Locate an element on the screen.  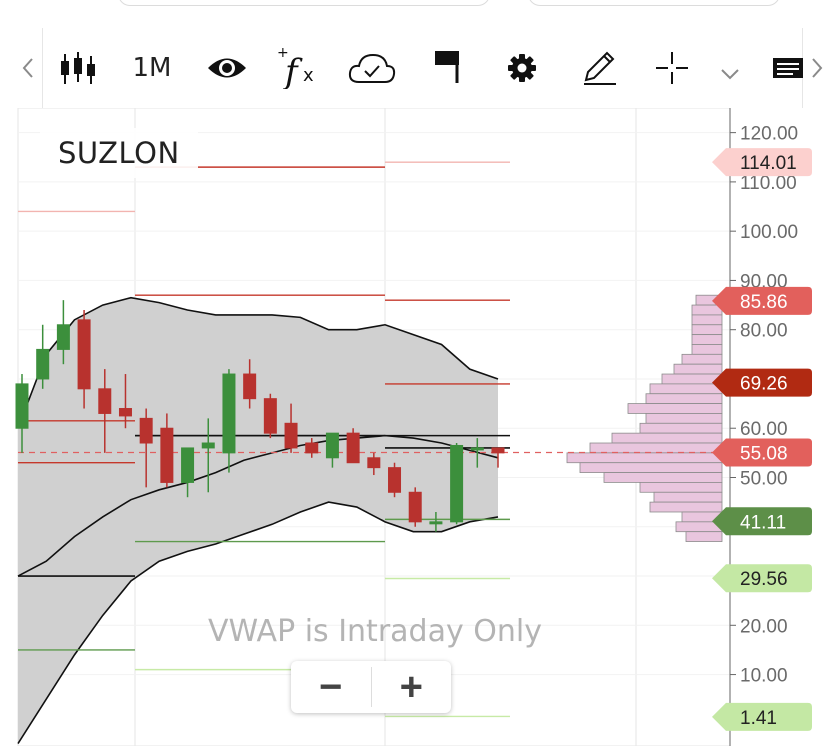
price-badge-label: 85.86 is located at coordinates (764, 302).